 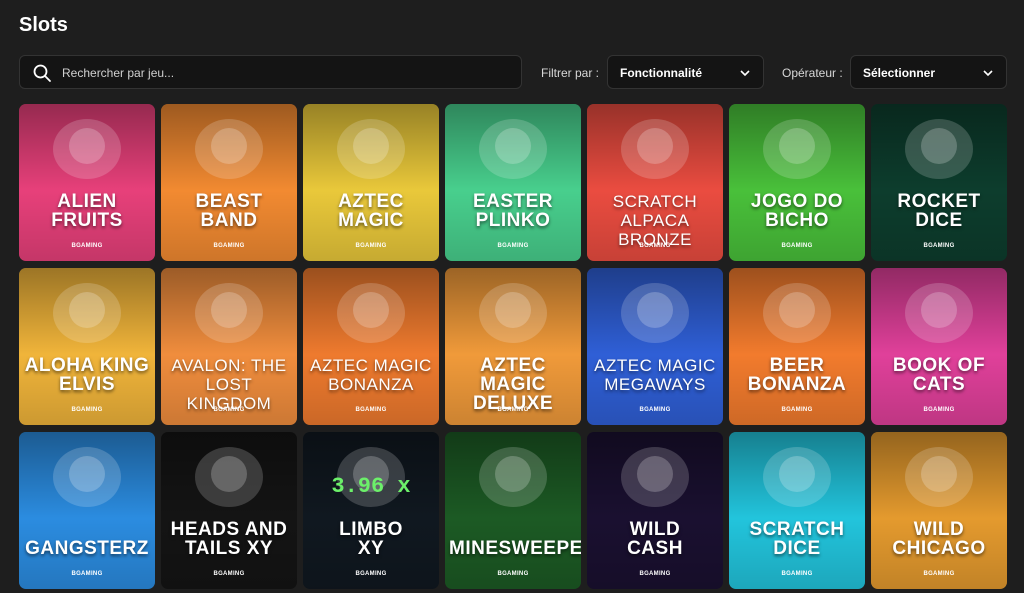 What do you see at coordinates (371, 375) in the screenshot?
I see `game-title: AZTEC MAGIC BONANZA` at bounding box center [371, 375].